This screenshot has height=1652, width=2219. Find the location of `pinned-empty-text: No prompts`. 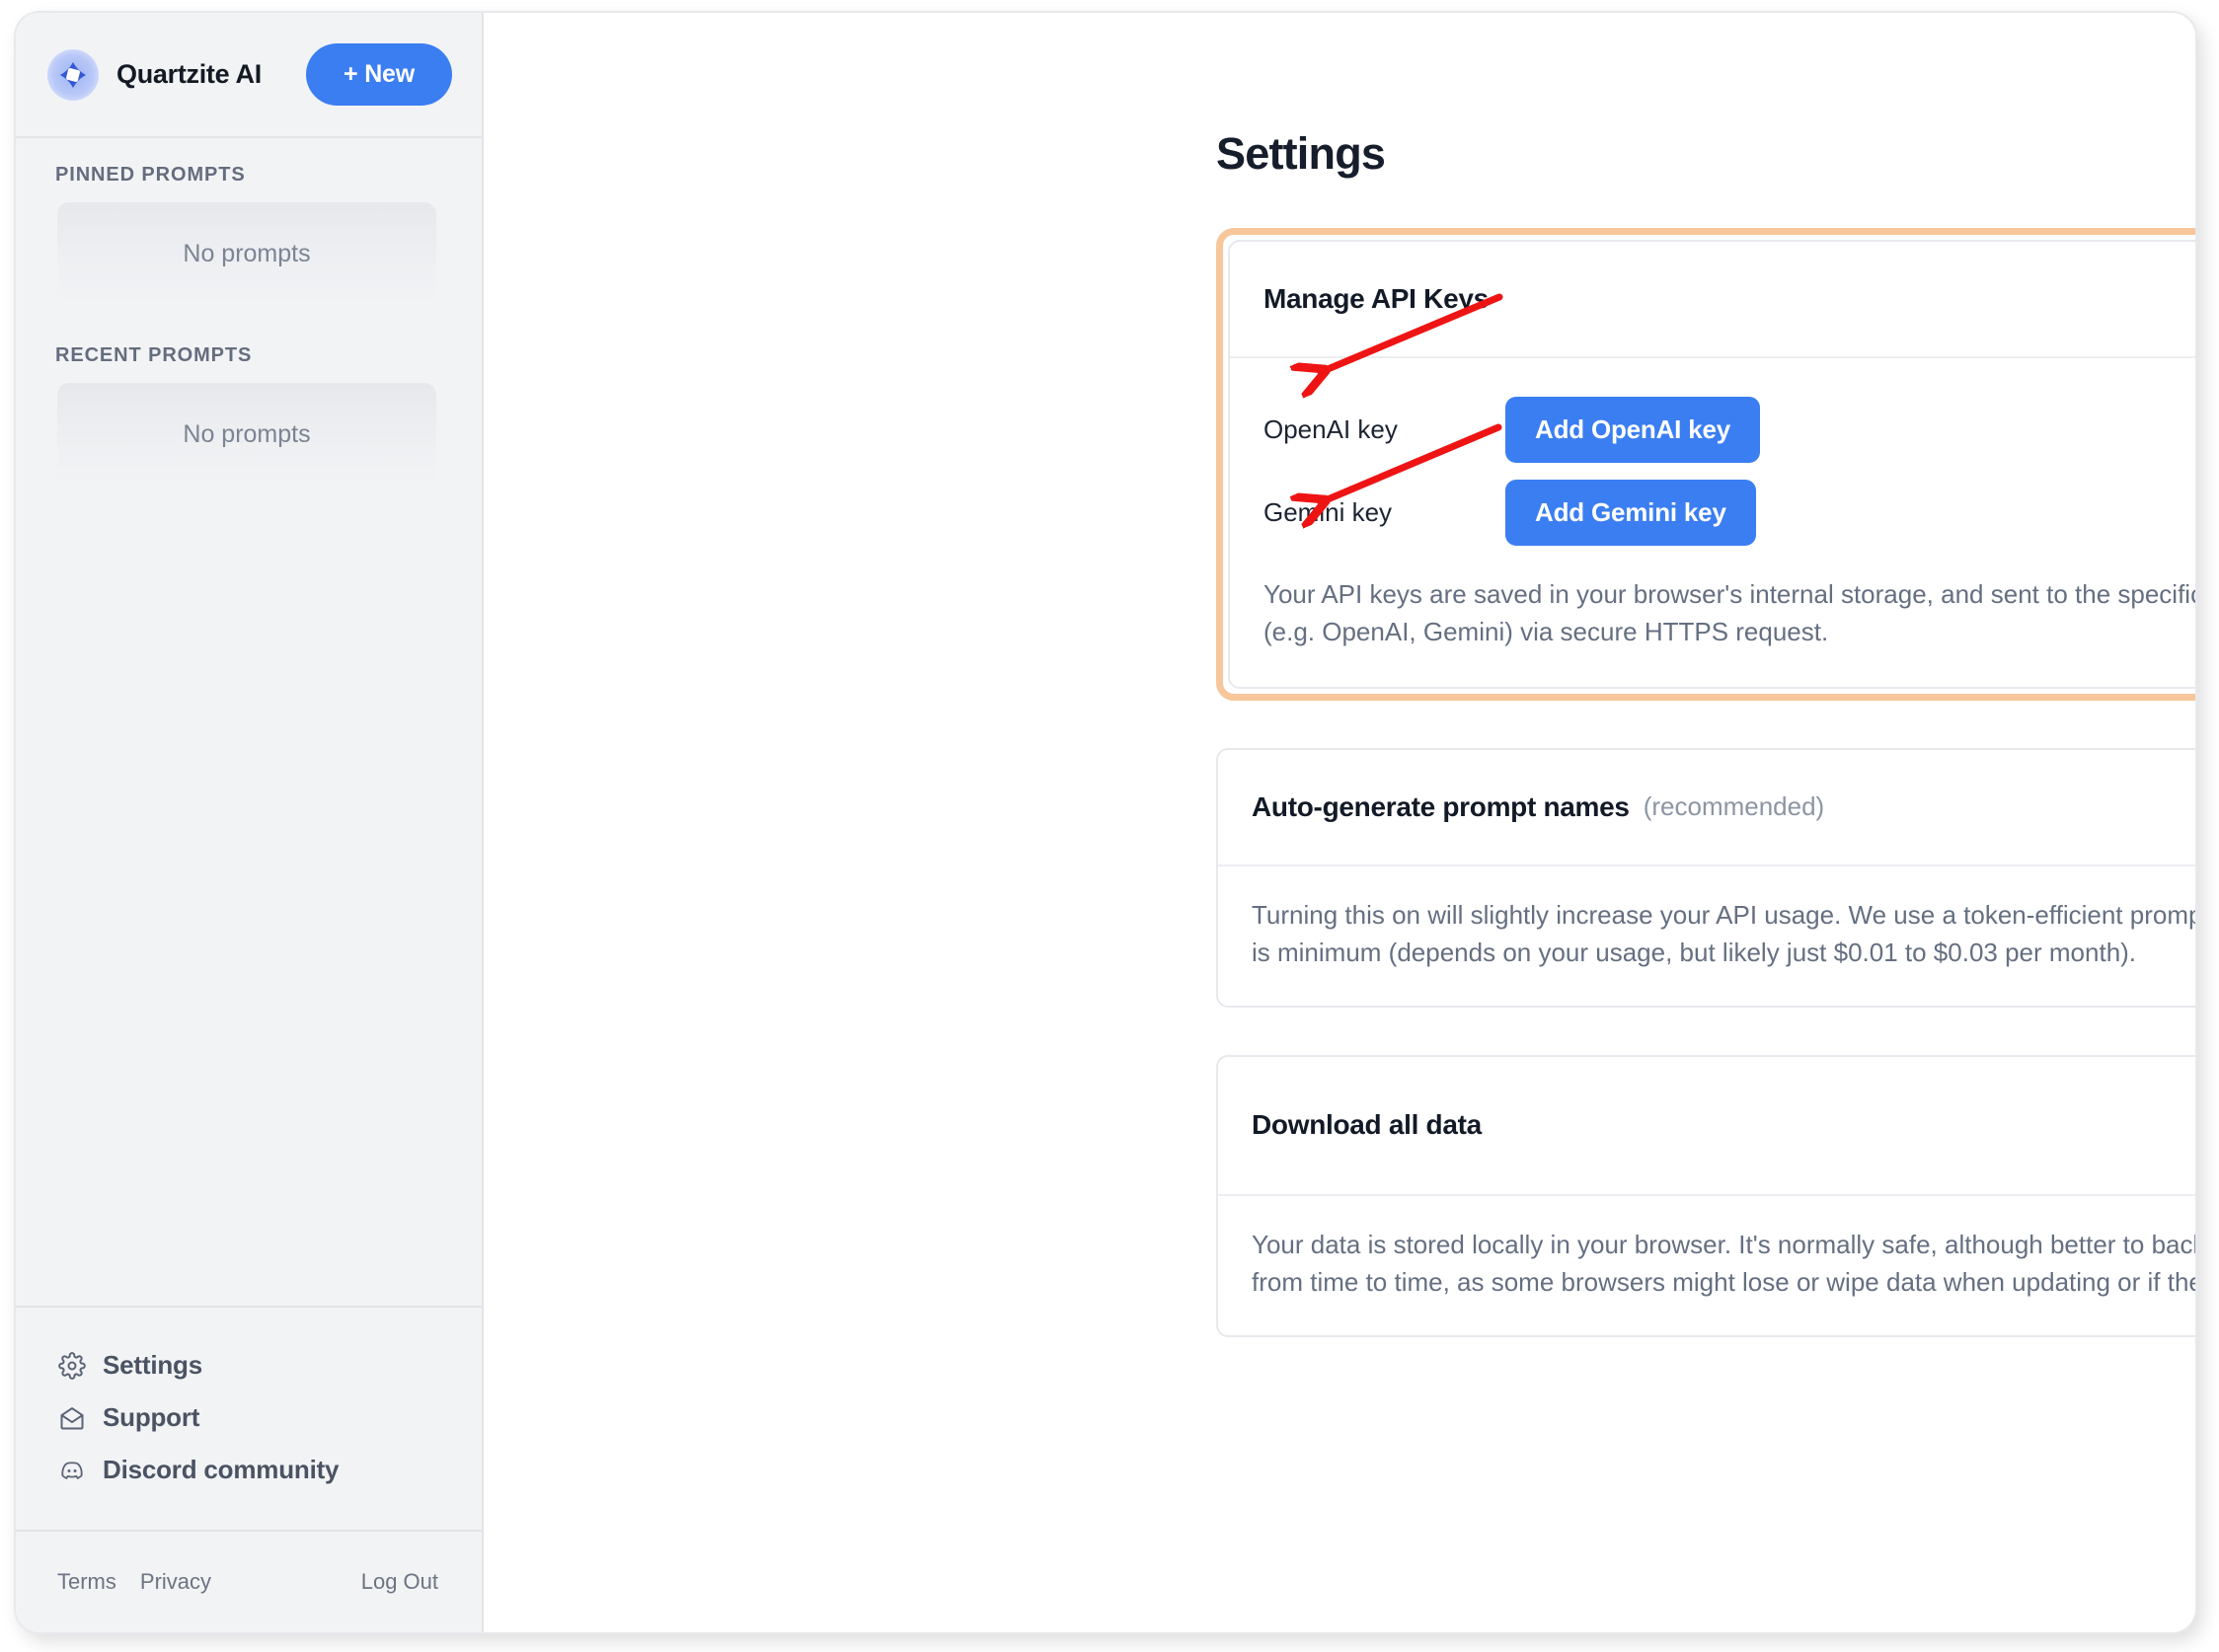

pinned-empty-text: No prompts is located at coordinates (247, 253).